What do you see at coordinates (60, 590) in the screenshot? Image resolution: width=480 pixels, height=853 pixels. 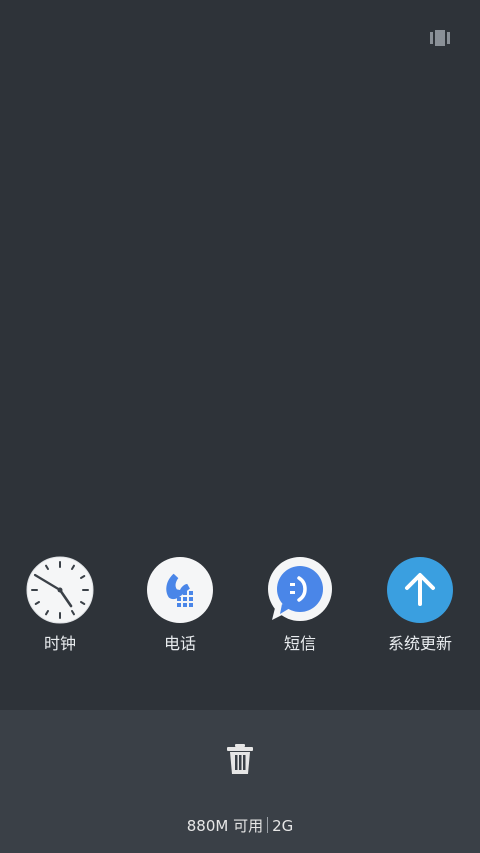 I see `clock-icon` at bounding box center [60, 590].